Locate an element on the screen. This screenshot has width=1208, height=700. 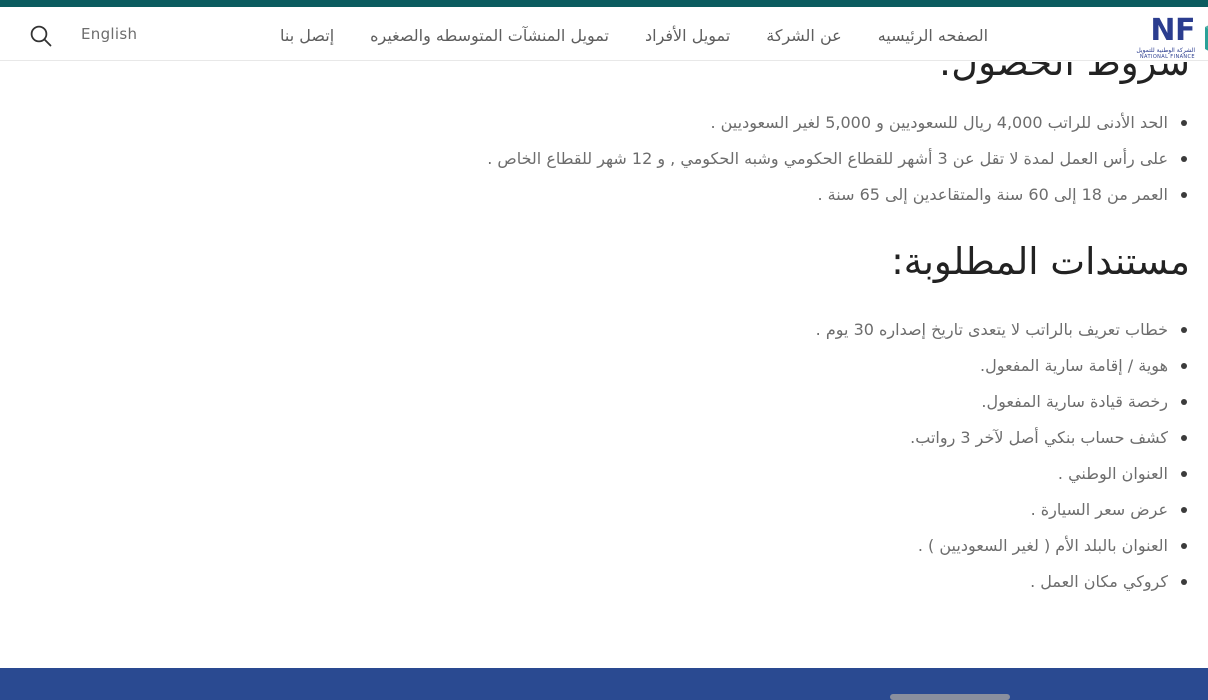
horizontal-scrollbar is located at coordinates (604, 697).